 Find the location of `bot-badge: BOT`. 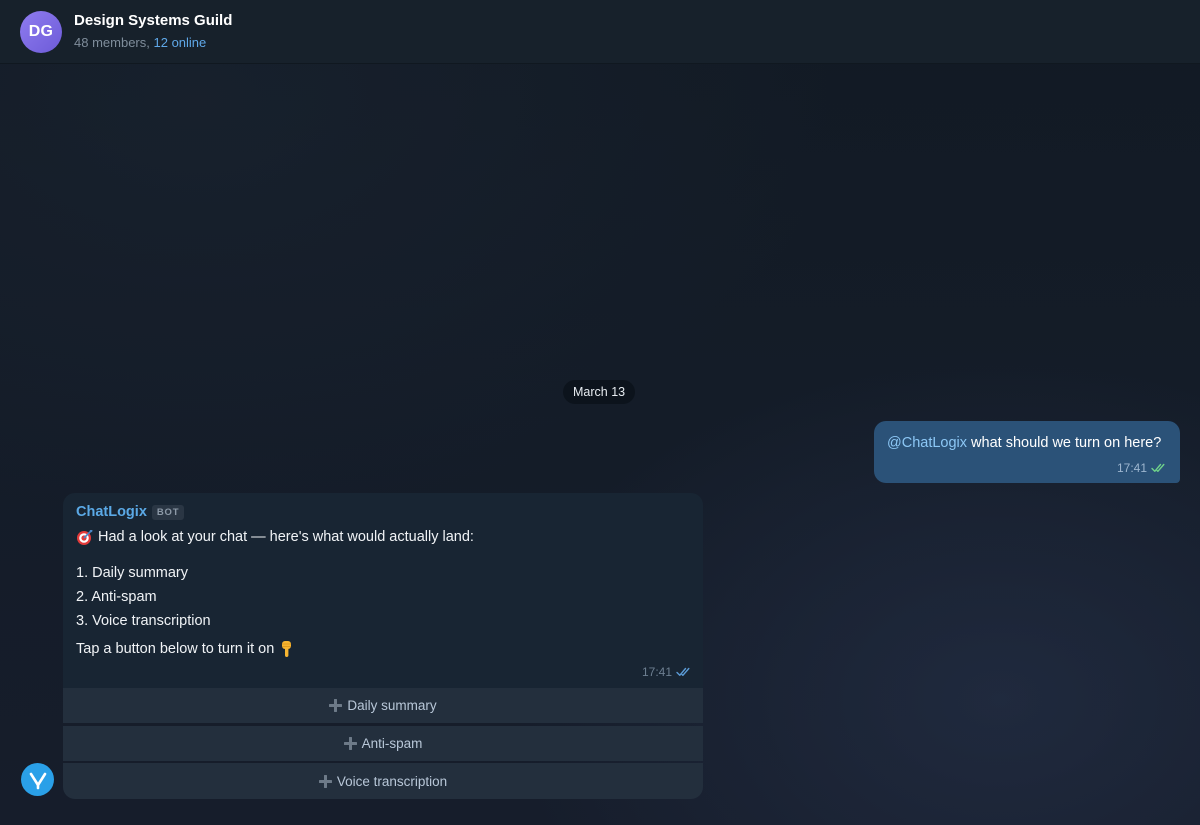

bot-badge: BOT is located at coordinates (168, 512).